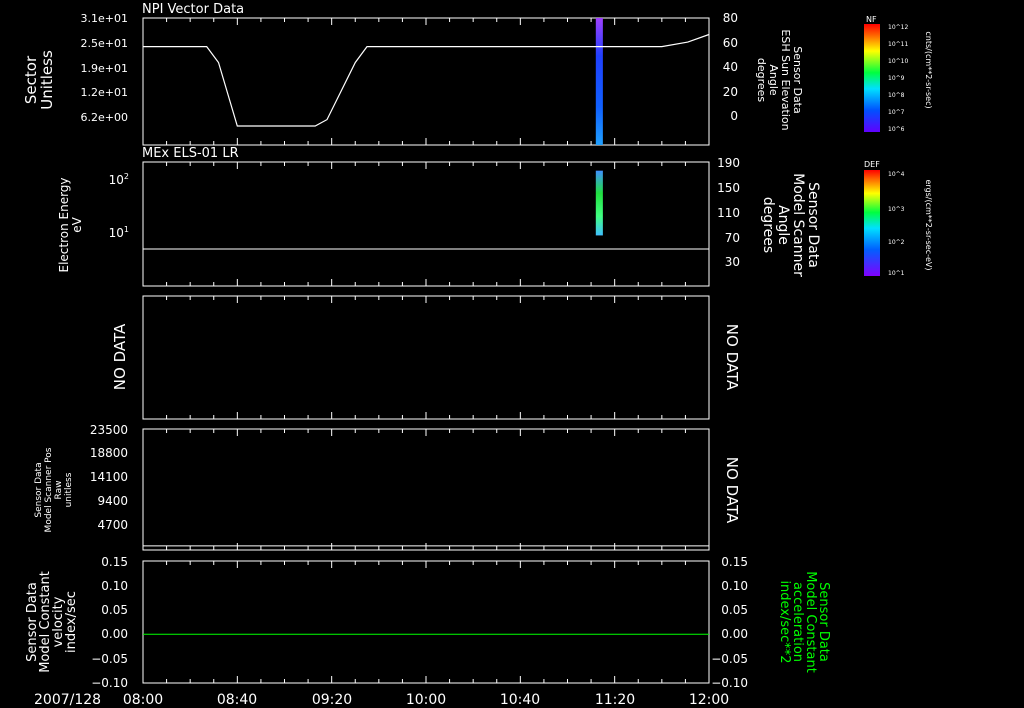 This screenshot has height=708, width=1024. What do you see at coordinates (426, 700) in the screenshot?
I see `time-tick-3: 10:00` at bounding box center [426, 700].